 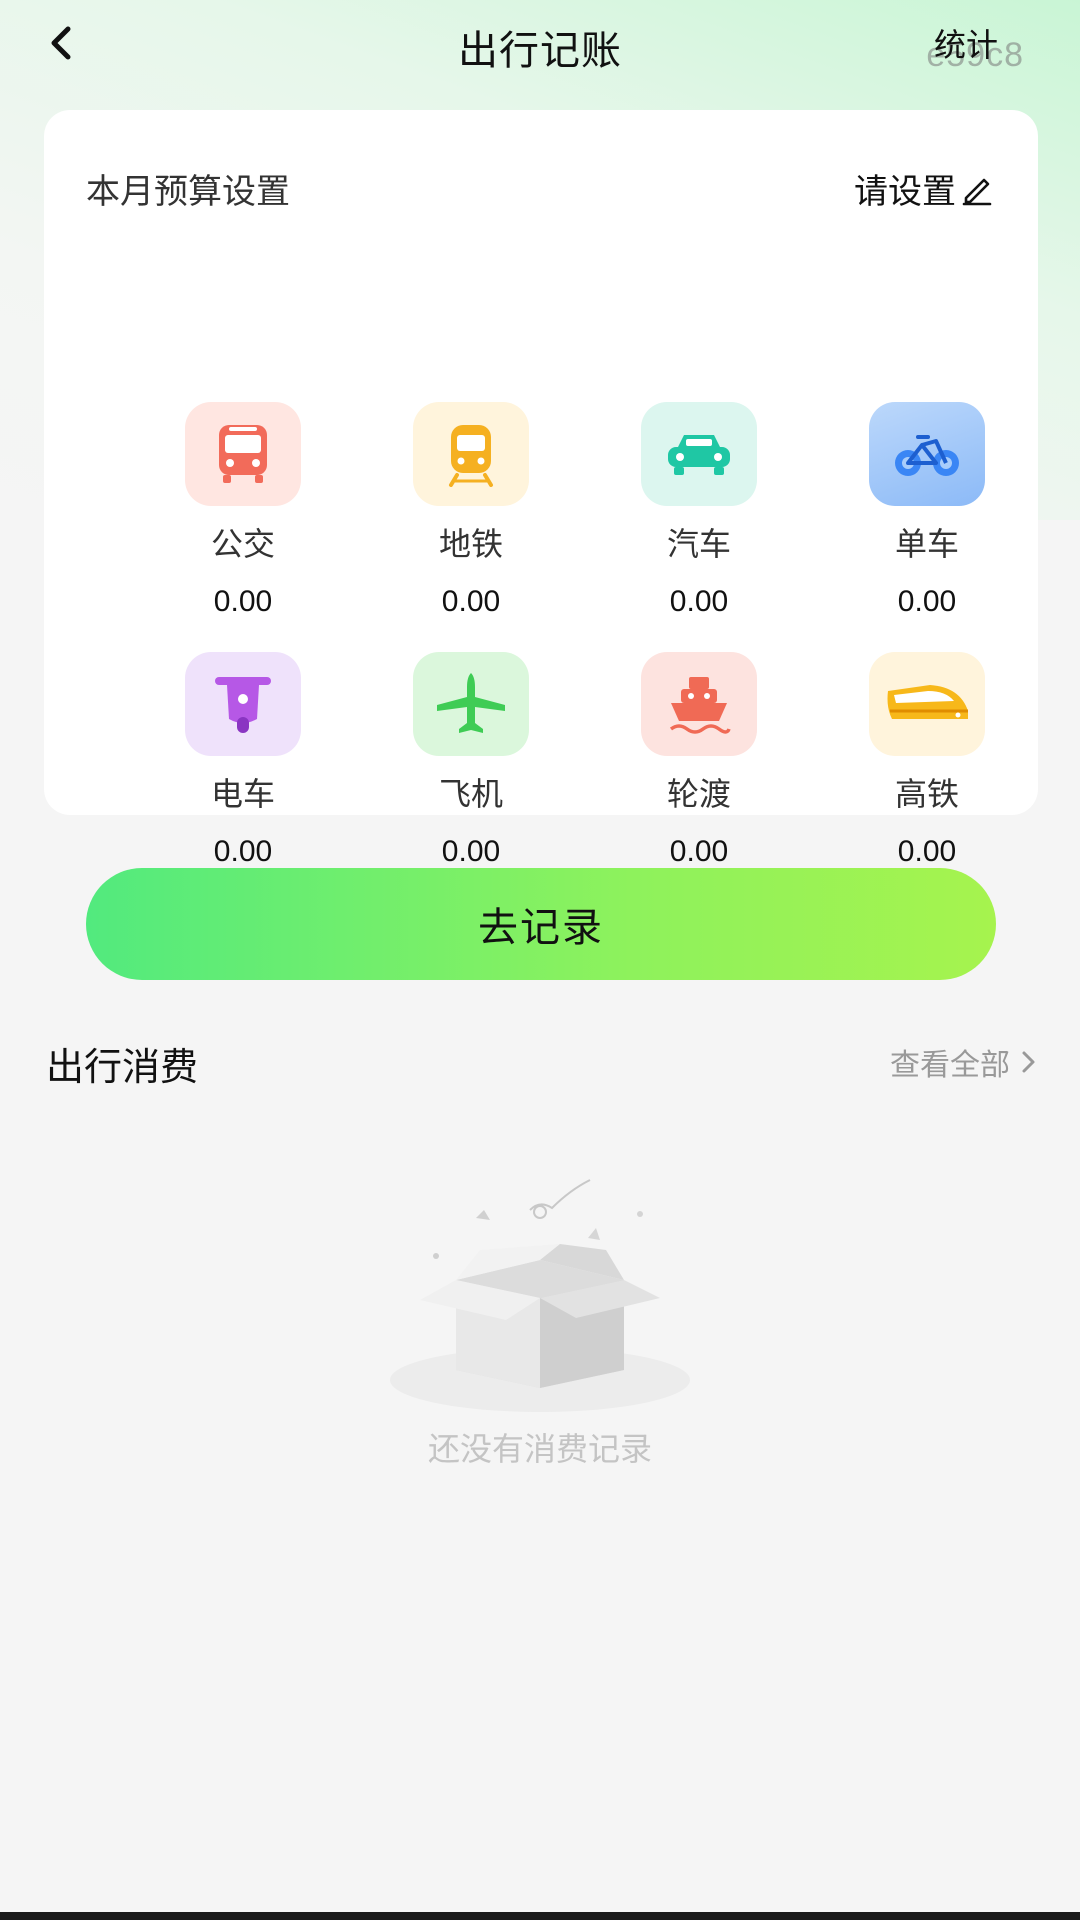 What do you see at coordinates (540, 1916) in the screenshot?
I see `bottom-edge-bar` at bounding box center [540, 1916].